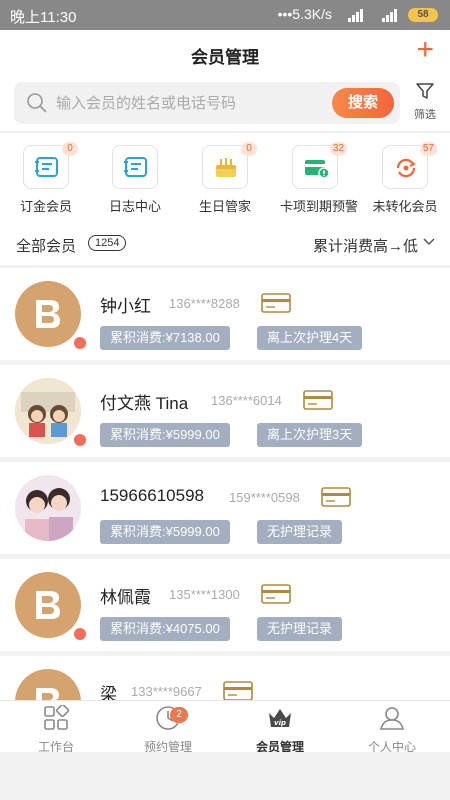  Describe the element at coordinates (166, 691) in the screenshot. I see `member-phone: 133****9667` at that location.